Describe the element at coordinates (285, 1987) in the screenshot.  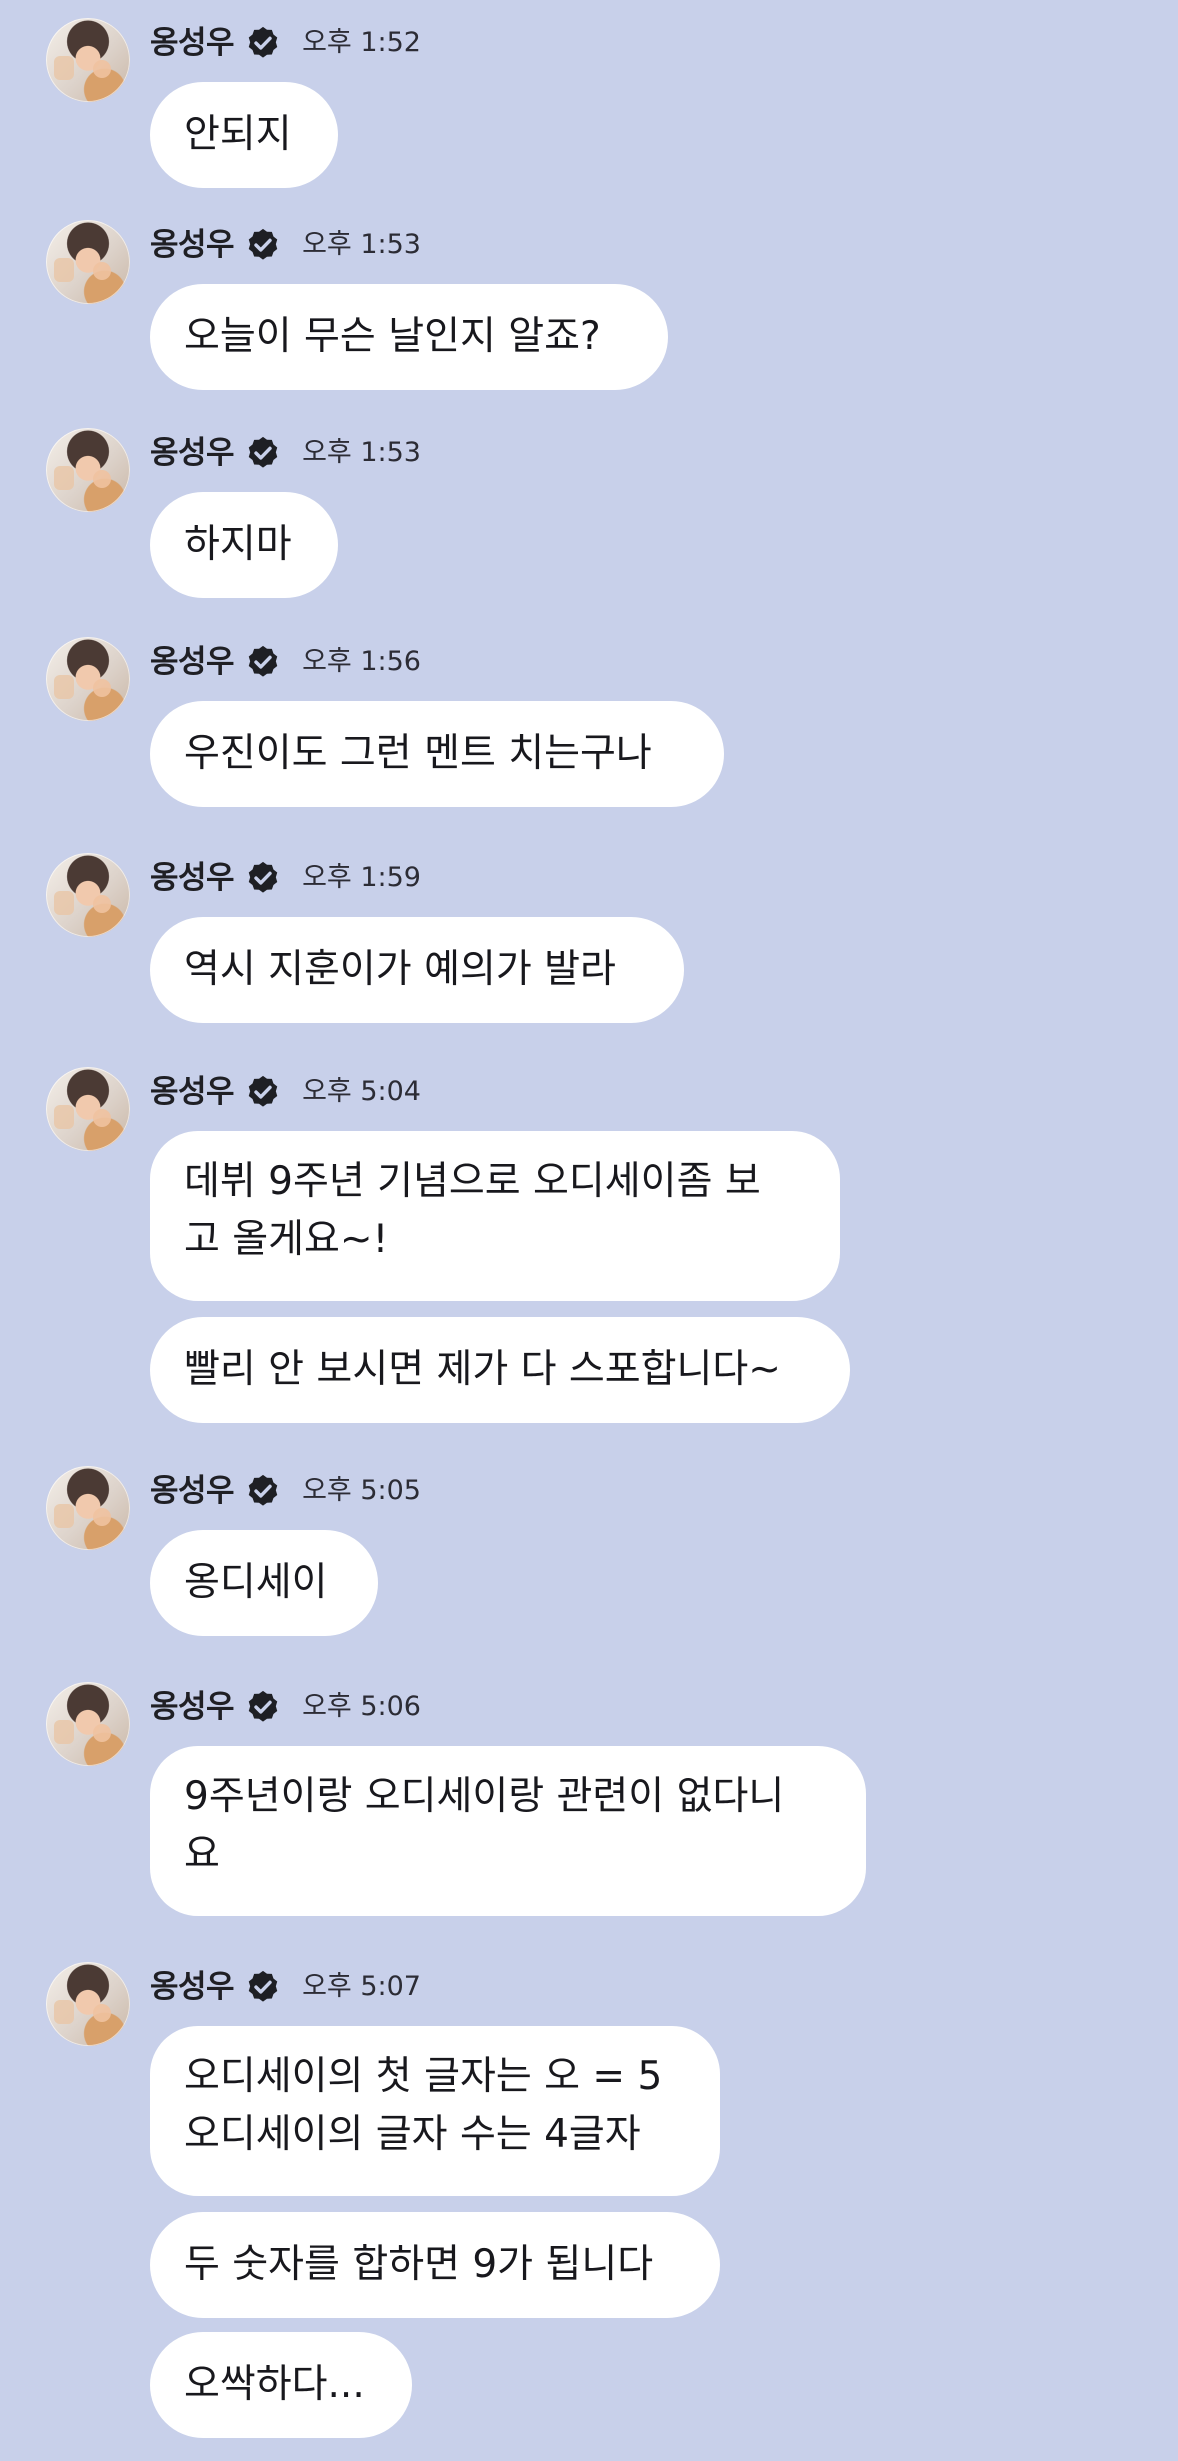
I see `message-header: 옹성우 오후 5:07` at that location.